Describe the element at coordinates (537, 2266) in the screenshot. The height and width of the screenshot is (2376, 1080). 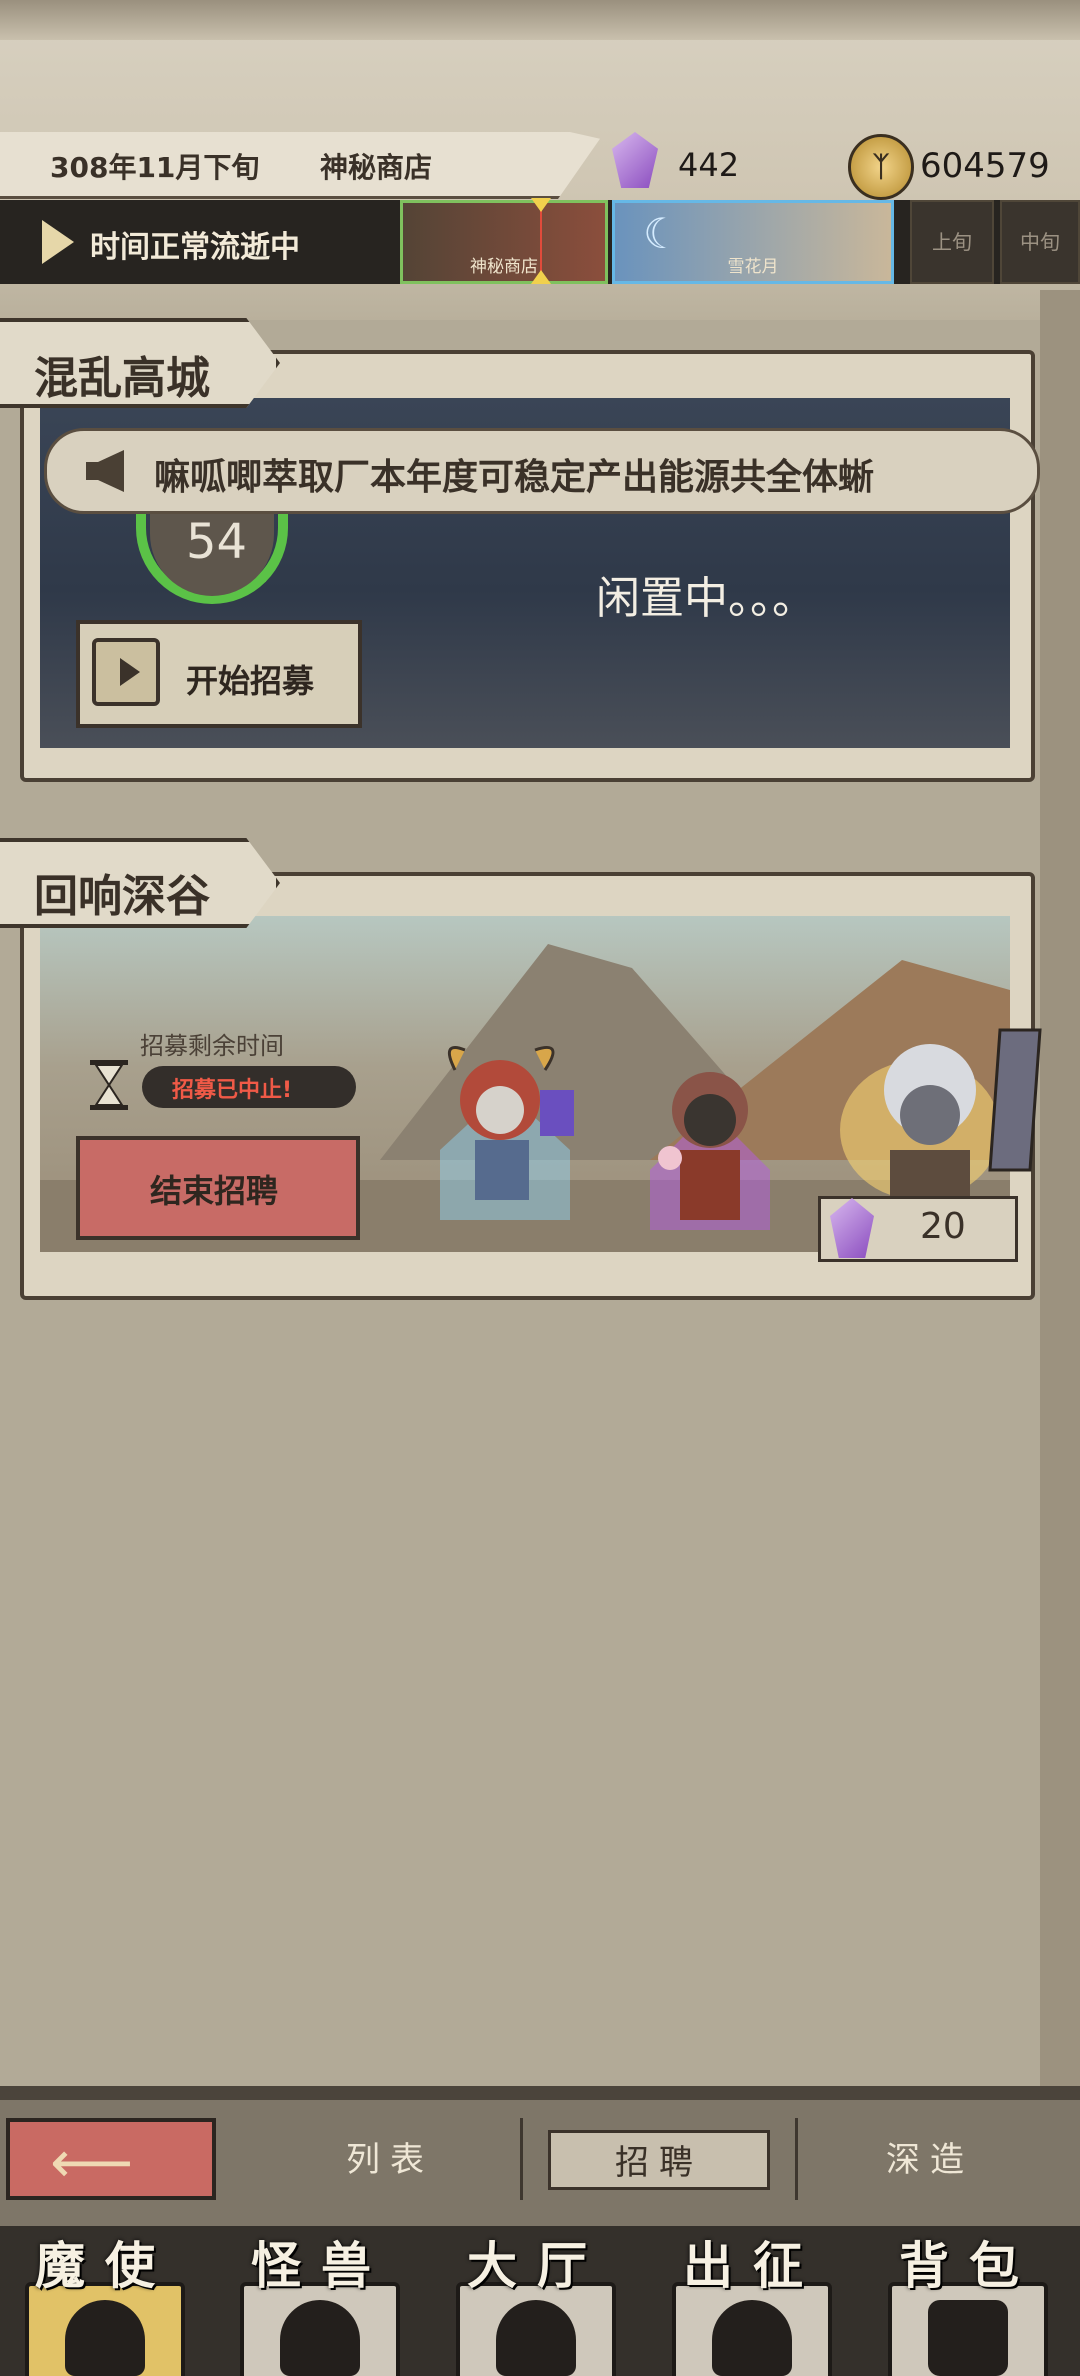
I see `nav-label: 大厅` at that location.